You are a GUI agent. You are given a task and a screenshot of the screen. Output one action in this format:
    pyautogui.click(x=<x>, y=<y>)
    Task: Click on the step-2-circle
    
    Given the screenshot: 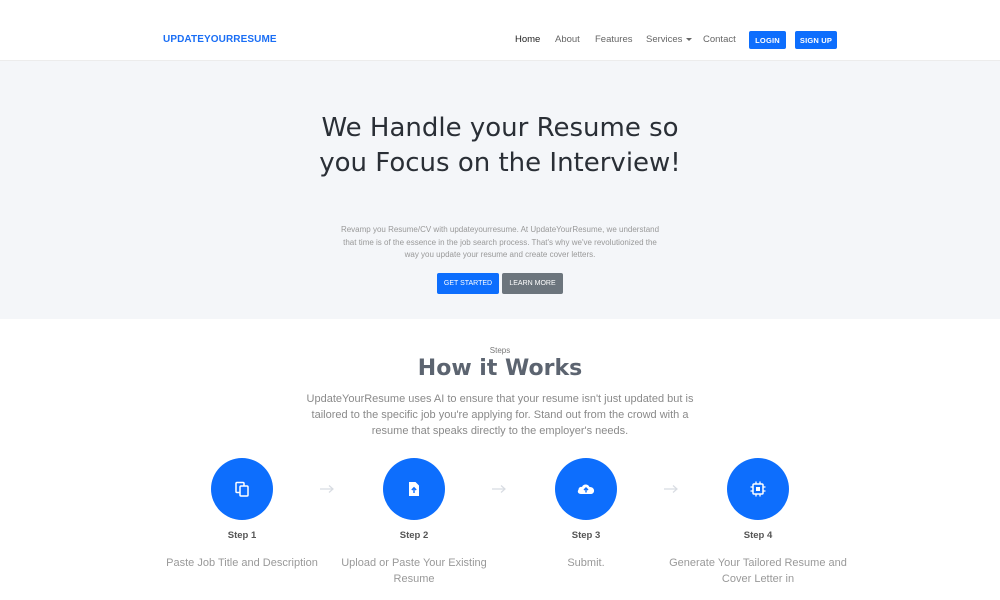 What is the action you would take?
    pyautogui.click(x=414, y=489)
    